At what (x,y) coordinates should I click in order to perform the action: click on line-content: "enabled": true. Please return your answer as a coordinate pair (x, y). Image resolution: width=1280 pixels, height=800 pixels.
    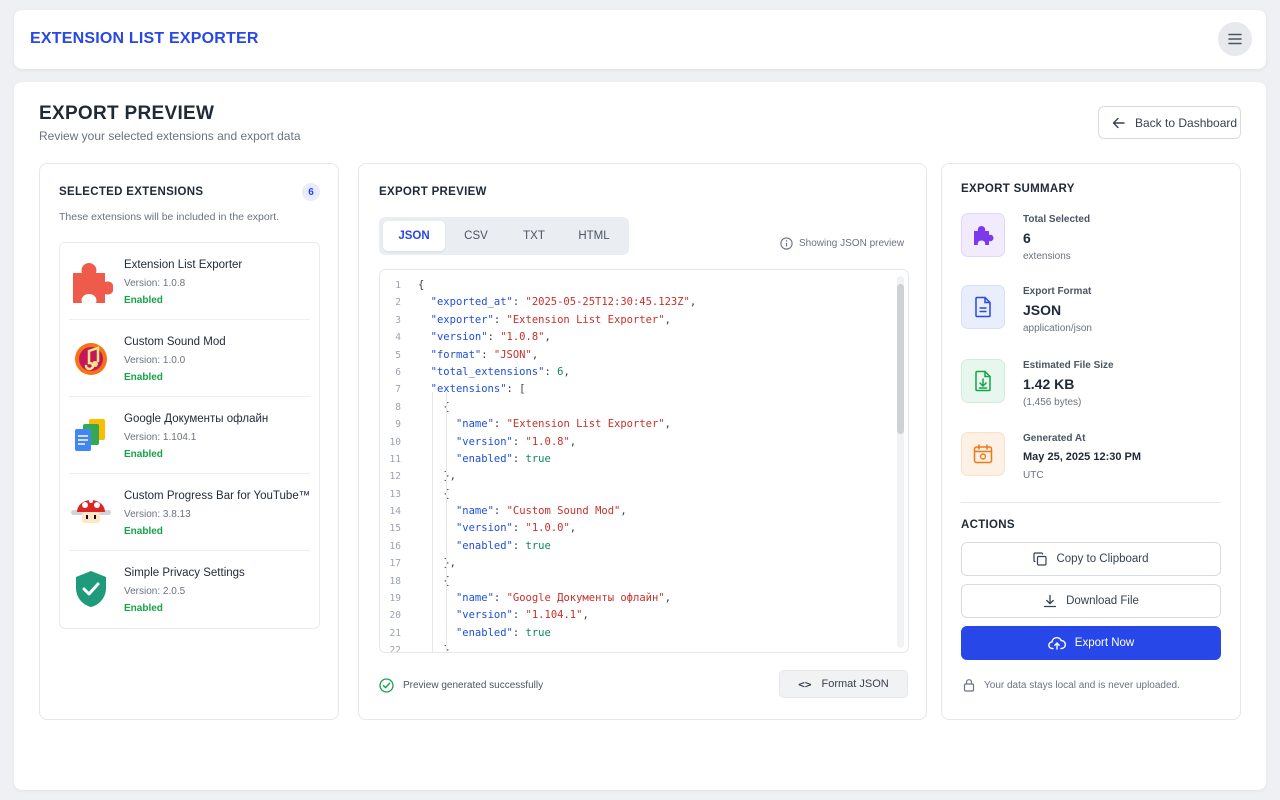
    Looking at the image, I should click on (503, 632).